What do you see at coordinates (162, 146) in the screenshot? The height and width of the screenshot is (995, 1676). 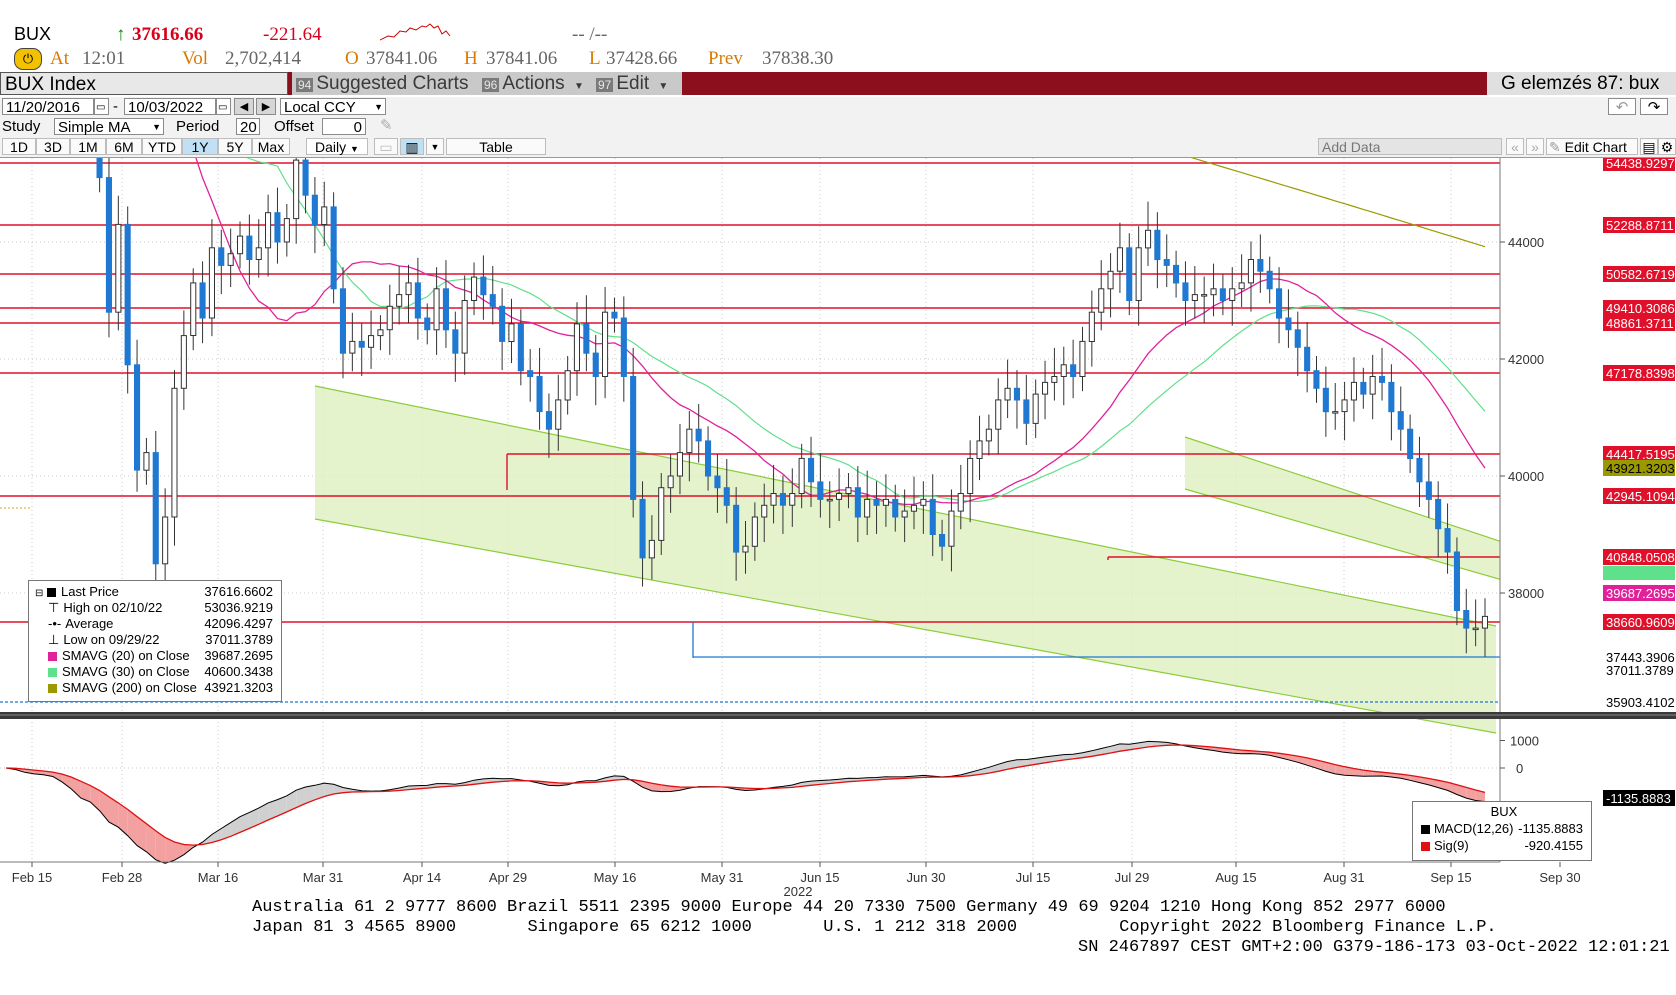 I see `period-button-ytd: YTD` at bounding box center [162, 146].